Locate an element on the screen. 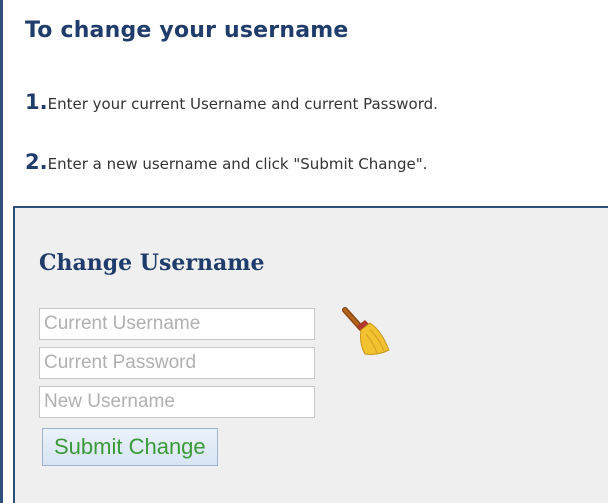 Image resolution: width=608 pixels, height=503 pixels. submit-change-button: Submit Change is located at coordinates (130, 447).